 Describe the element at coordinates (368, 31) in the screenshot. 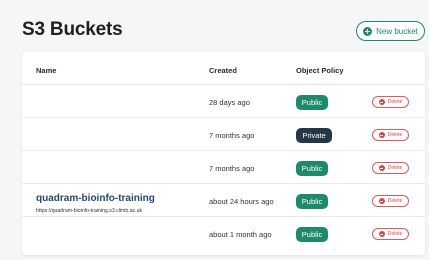

I see `plus-circle-icon` at that location.